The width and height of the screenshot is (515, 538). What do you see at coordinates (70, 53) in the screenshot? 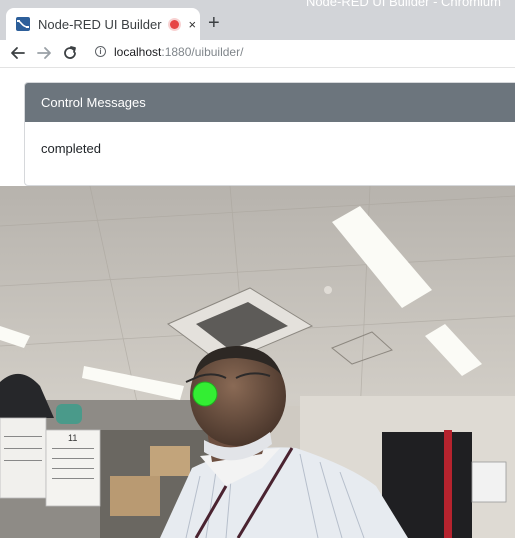
I see `reload-icon` at bounding box center [70, 53].